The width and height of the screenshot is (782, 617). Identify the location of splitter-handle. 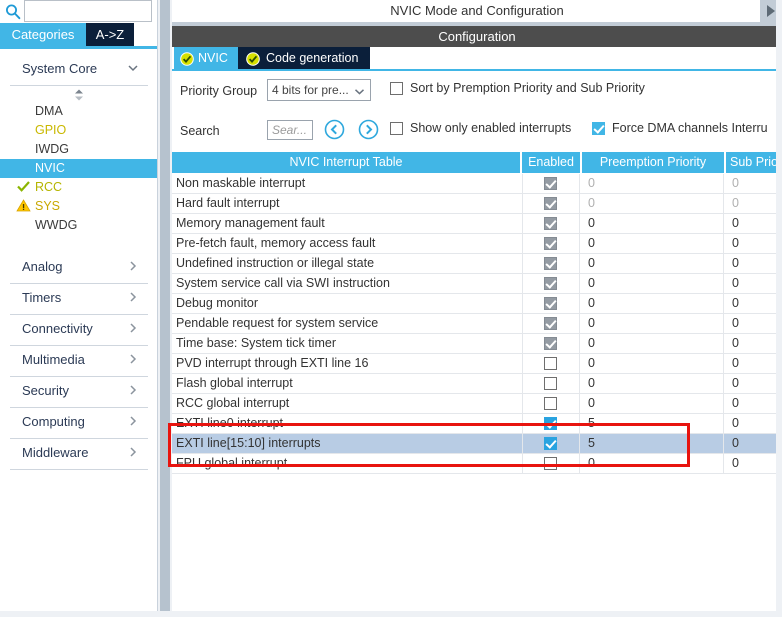
(165, 308).